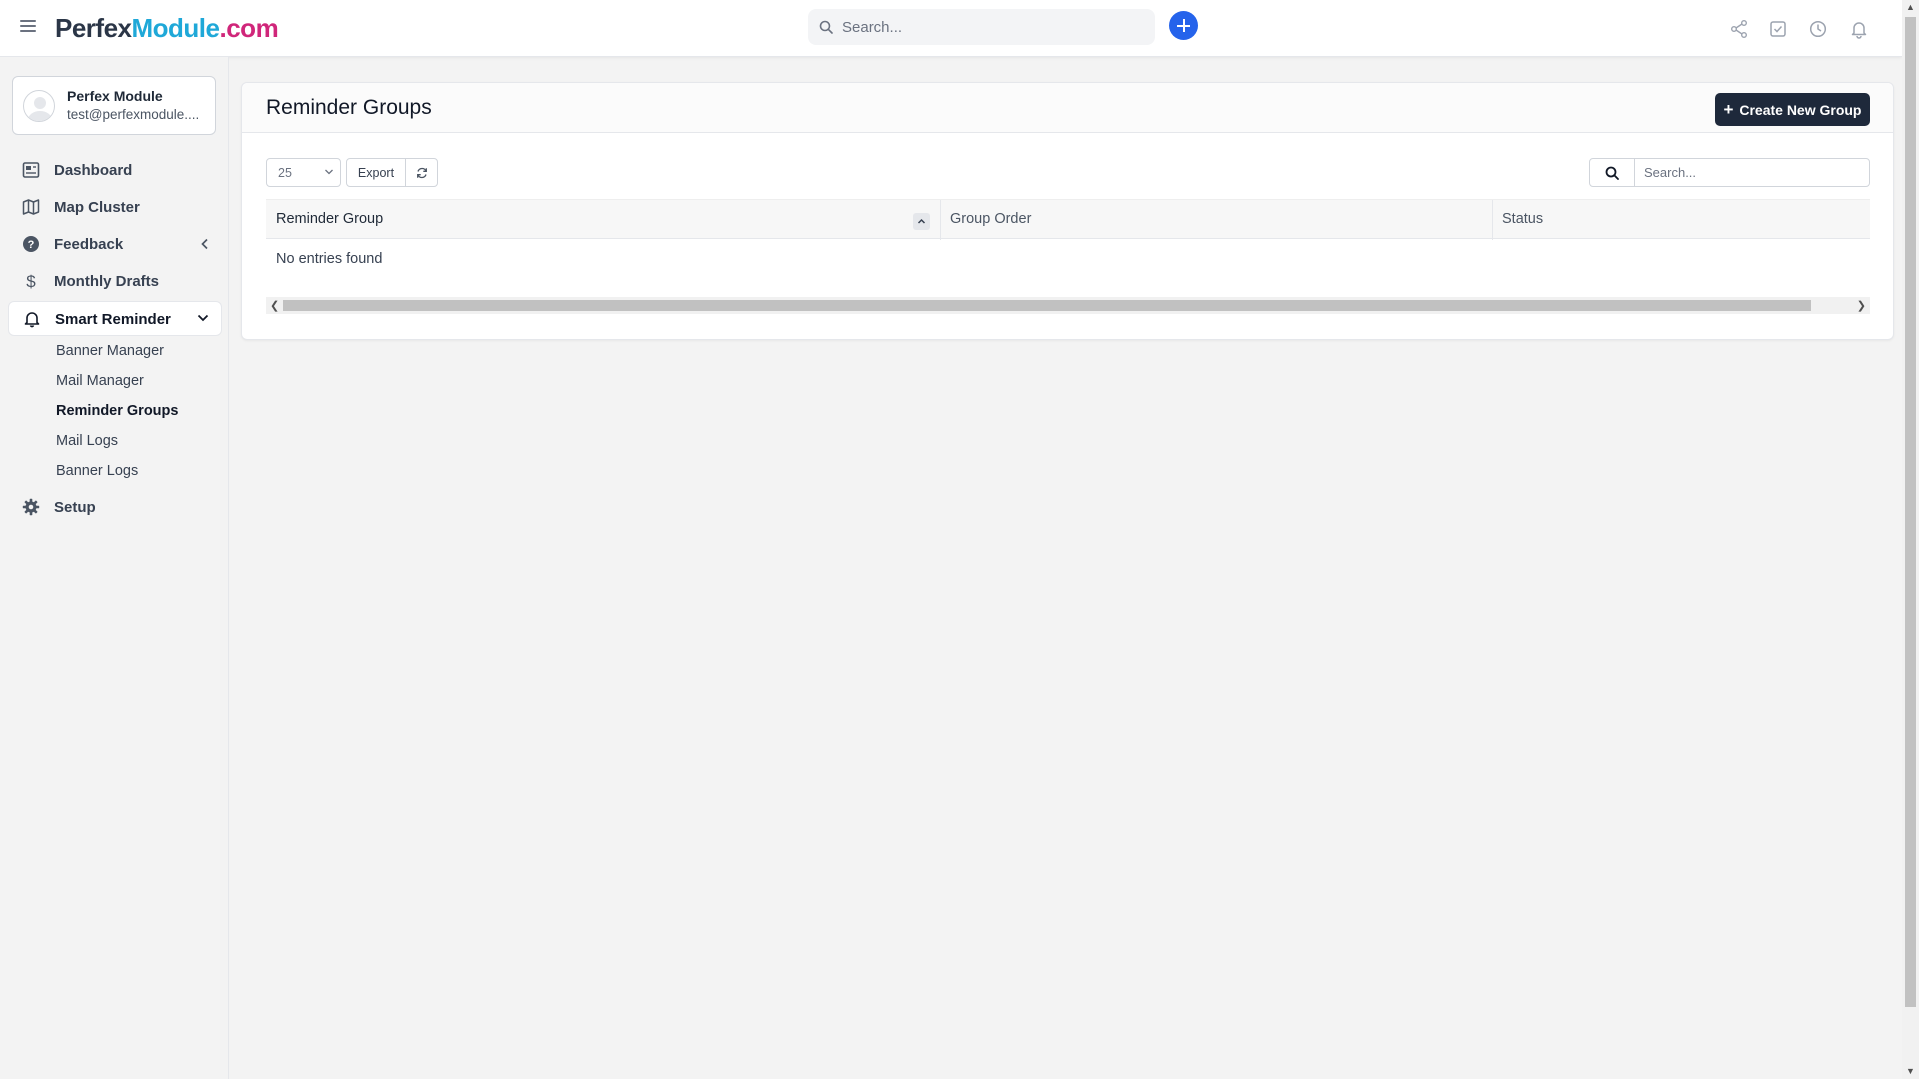 The height and width of the screenshot is (1079, 1919). I want to click on refresh-icon, so click(422, 173).